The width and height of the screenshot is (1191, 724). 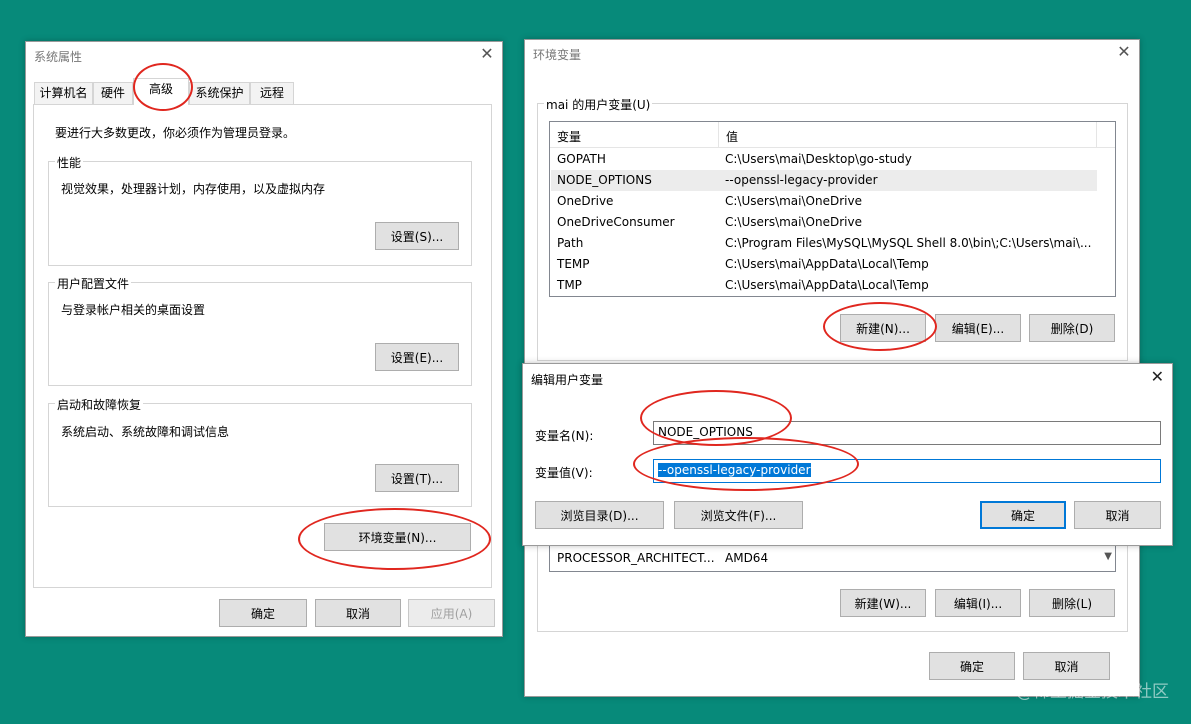 I want to click on sys-ok-button: 确定, so click(x=263, y=613).